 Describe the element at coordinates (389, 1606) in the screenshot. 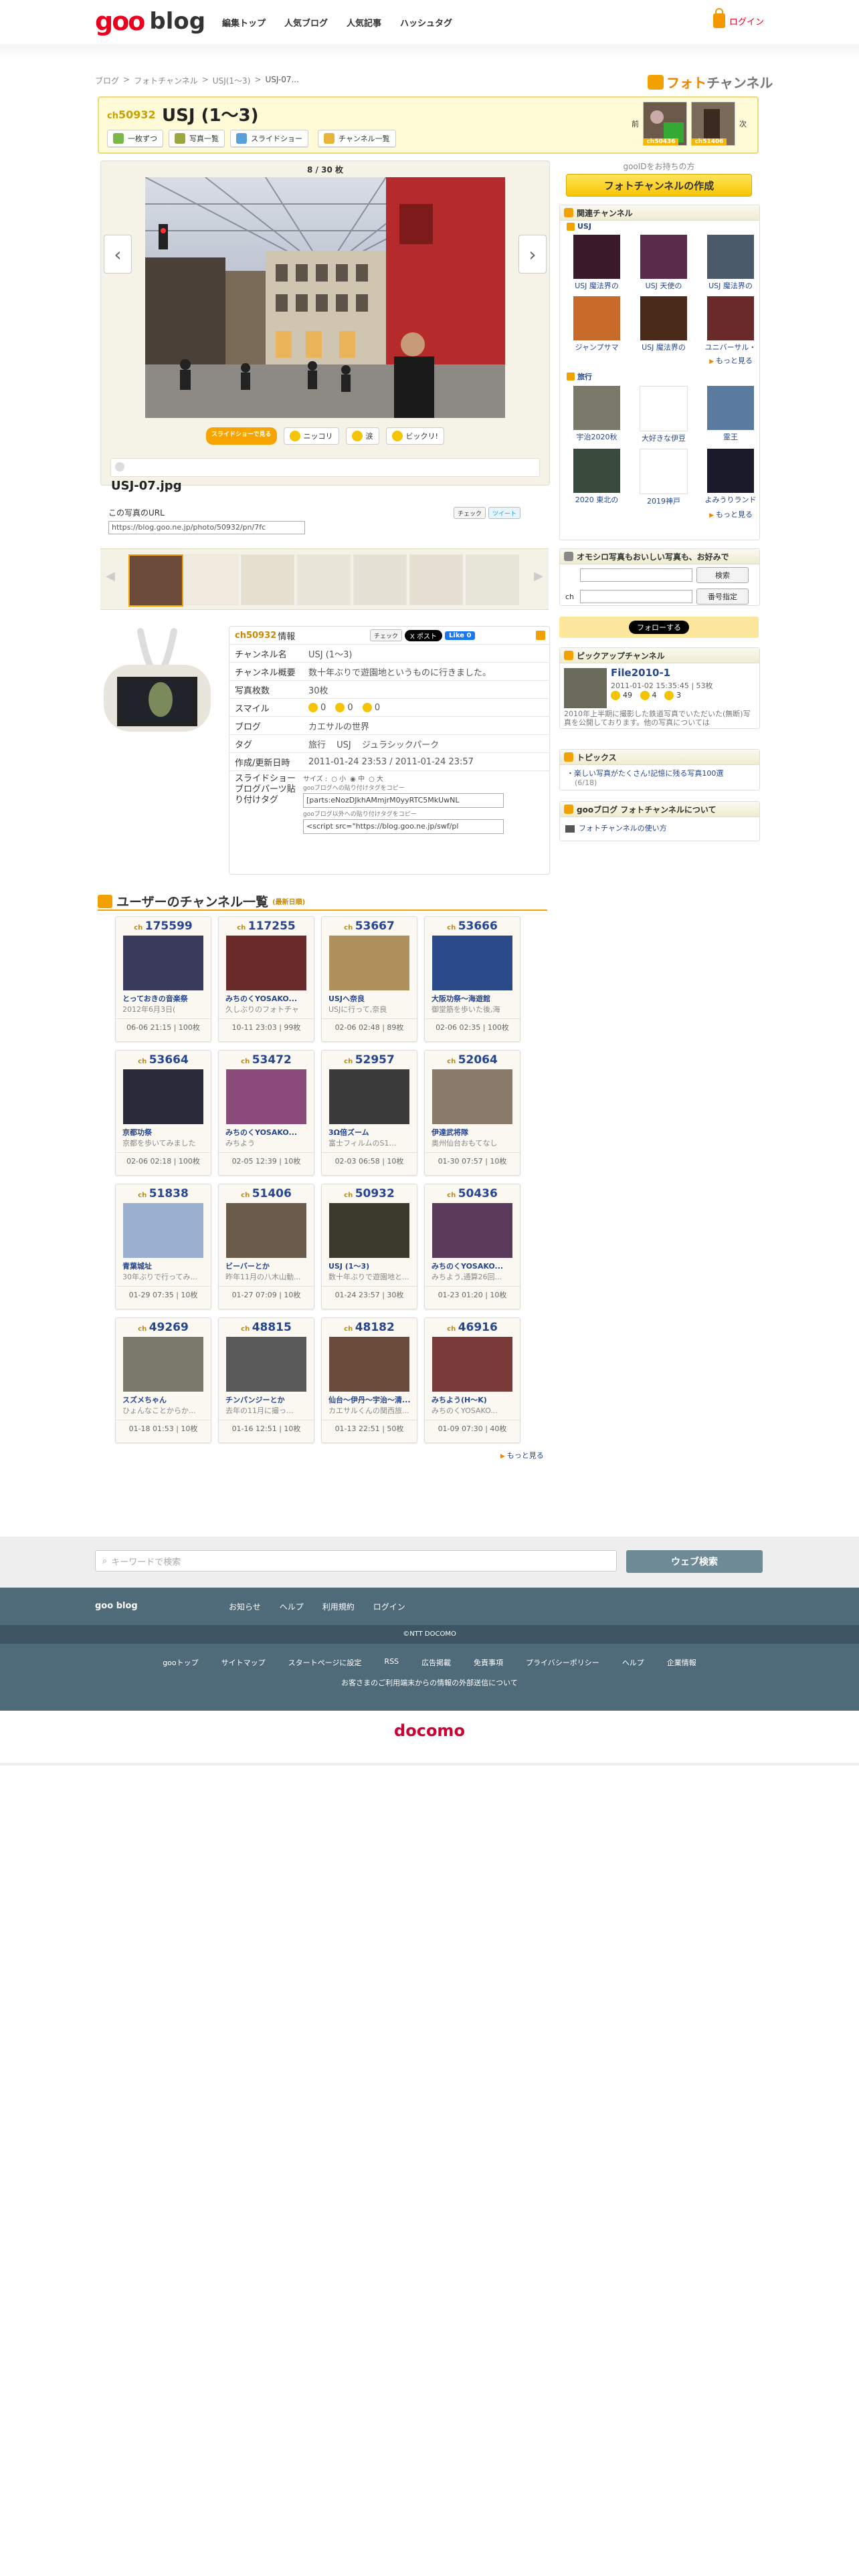

I see `footer-login: ログイン` at that location.